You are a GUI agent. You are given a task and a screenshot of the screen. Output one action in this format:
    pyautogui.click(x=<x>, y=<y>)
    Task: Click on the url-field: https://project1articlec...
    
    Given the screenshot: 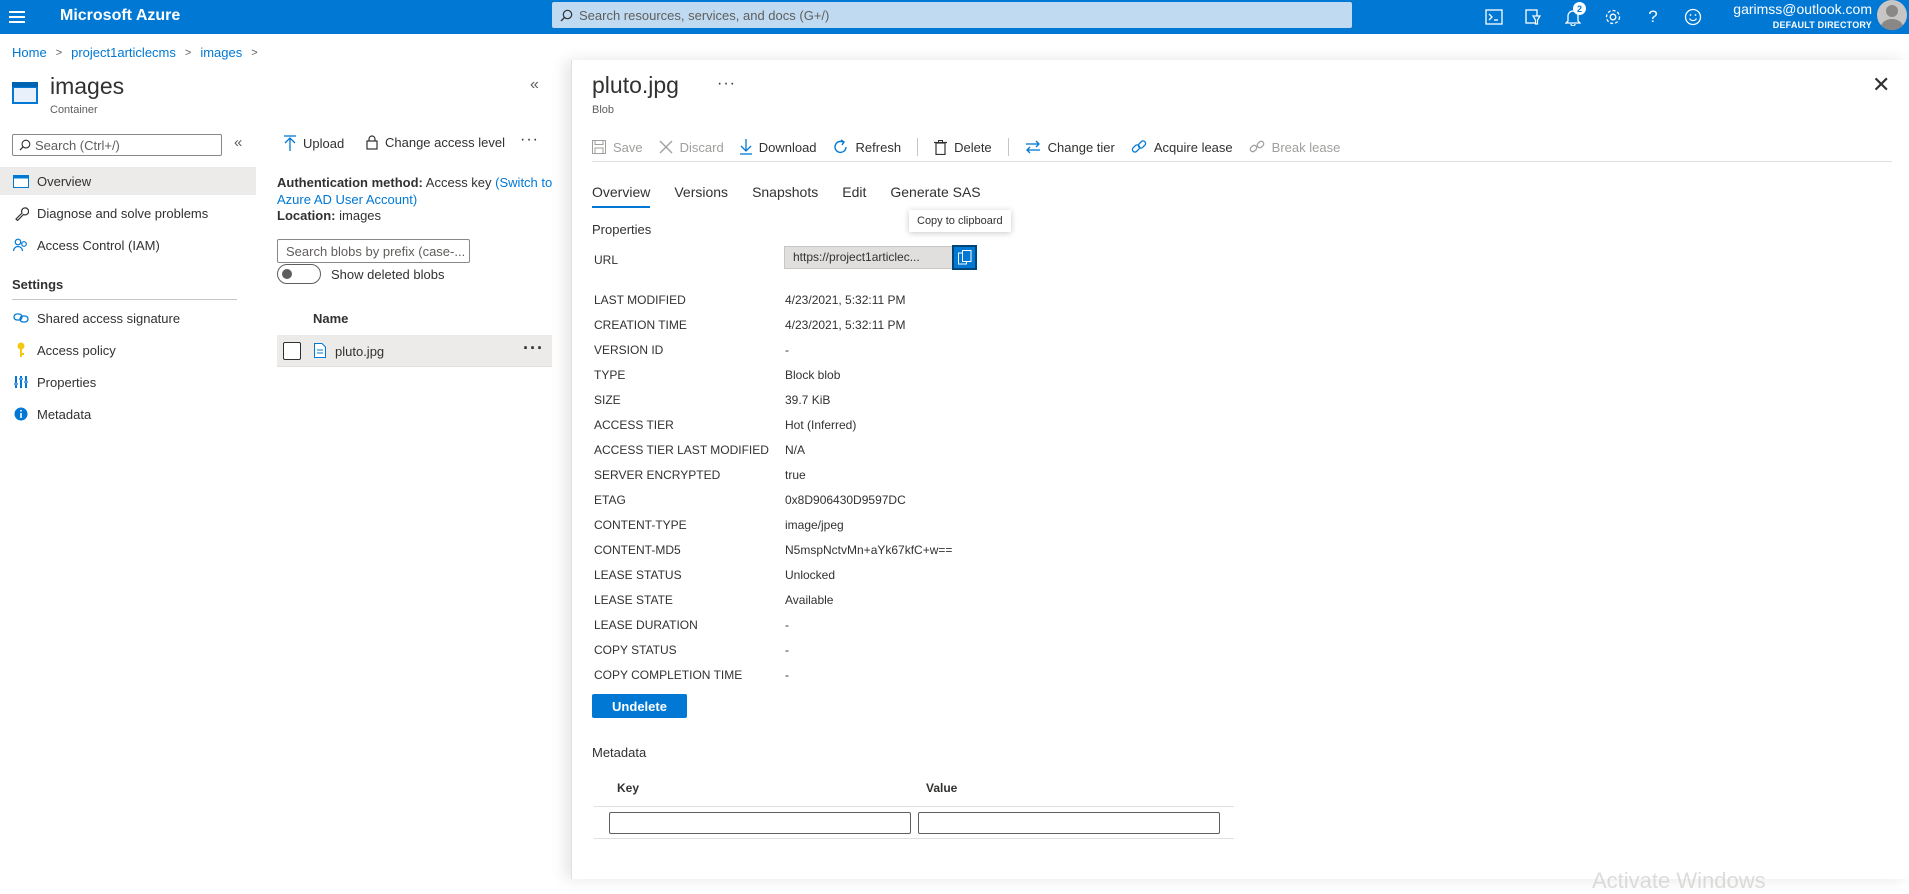 What is the action you would take?
    pyautogui.click(x=869, y=257)
    